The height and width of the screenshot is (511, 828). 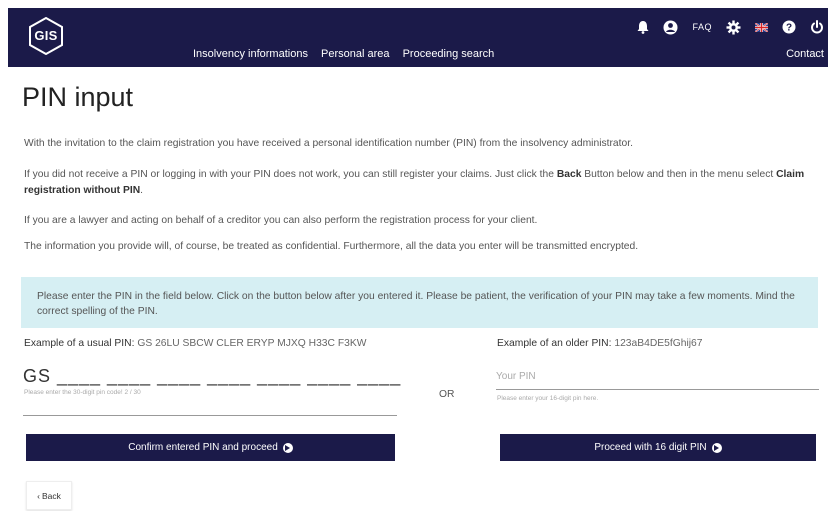 I want to click on no-pin-text-2: Button below and then in the menu select, so click(x=679, y=174).